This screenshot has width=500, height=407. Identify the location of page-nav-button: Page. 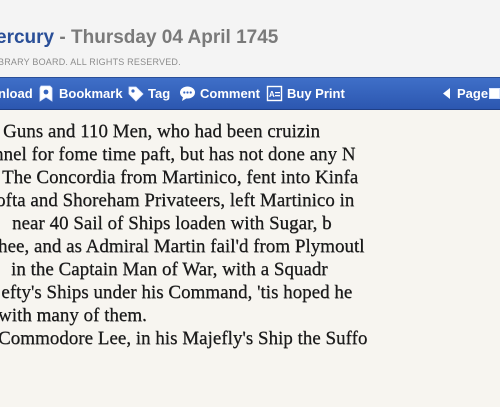
(464, 93).